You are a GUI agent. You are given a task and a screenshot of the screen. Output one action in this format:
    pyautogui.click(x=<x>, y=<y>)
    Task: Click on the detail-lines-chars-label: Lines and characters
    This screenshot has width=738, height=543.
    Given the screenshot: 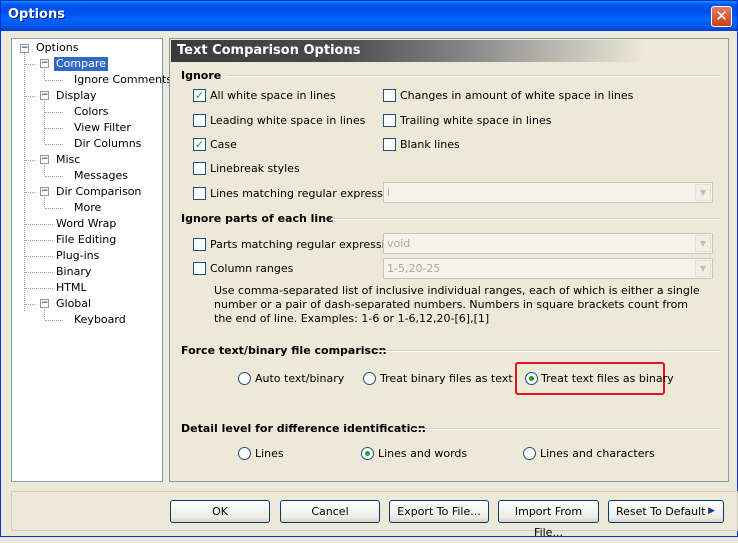 What is the action you would take?
    pyautogui.click(x=597, y=453)
    